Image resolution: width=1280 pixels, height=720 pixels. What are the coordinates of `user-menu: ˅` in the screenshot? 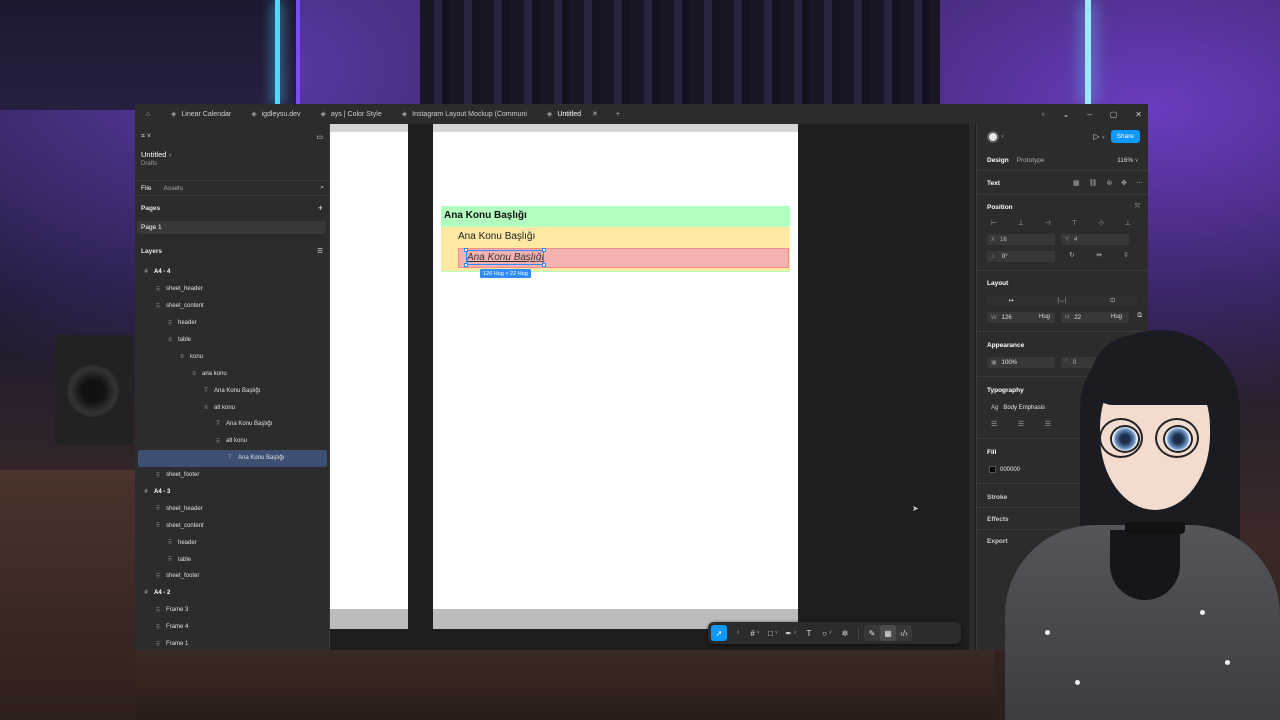 It's located at (995, 136).